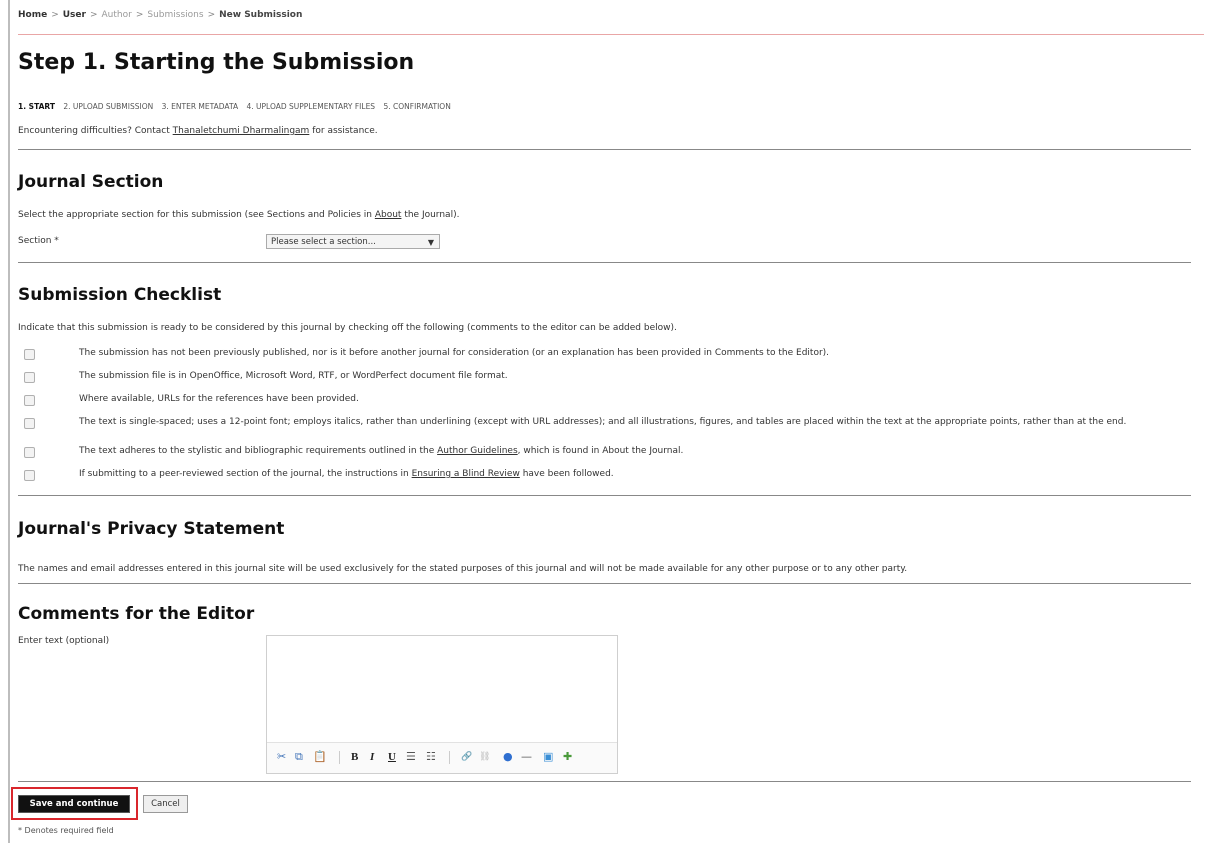  What do you see at coordinates (600, 451) in the screenshot?
I see `checklist-item-text: , which is found in About the Journal.` at bounding box center [600, 451].